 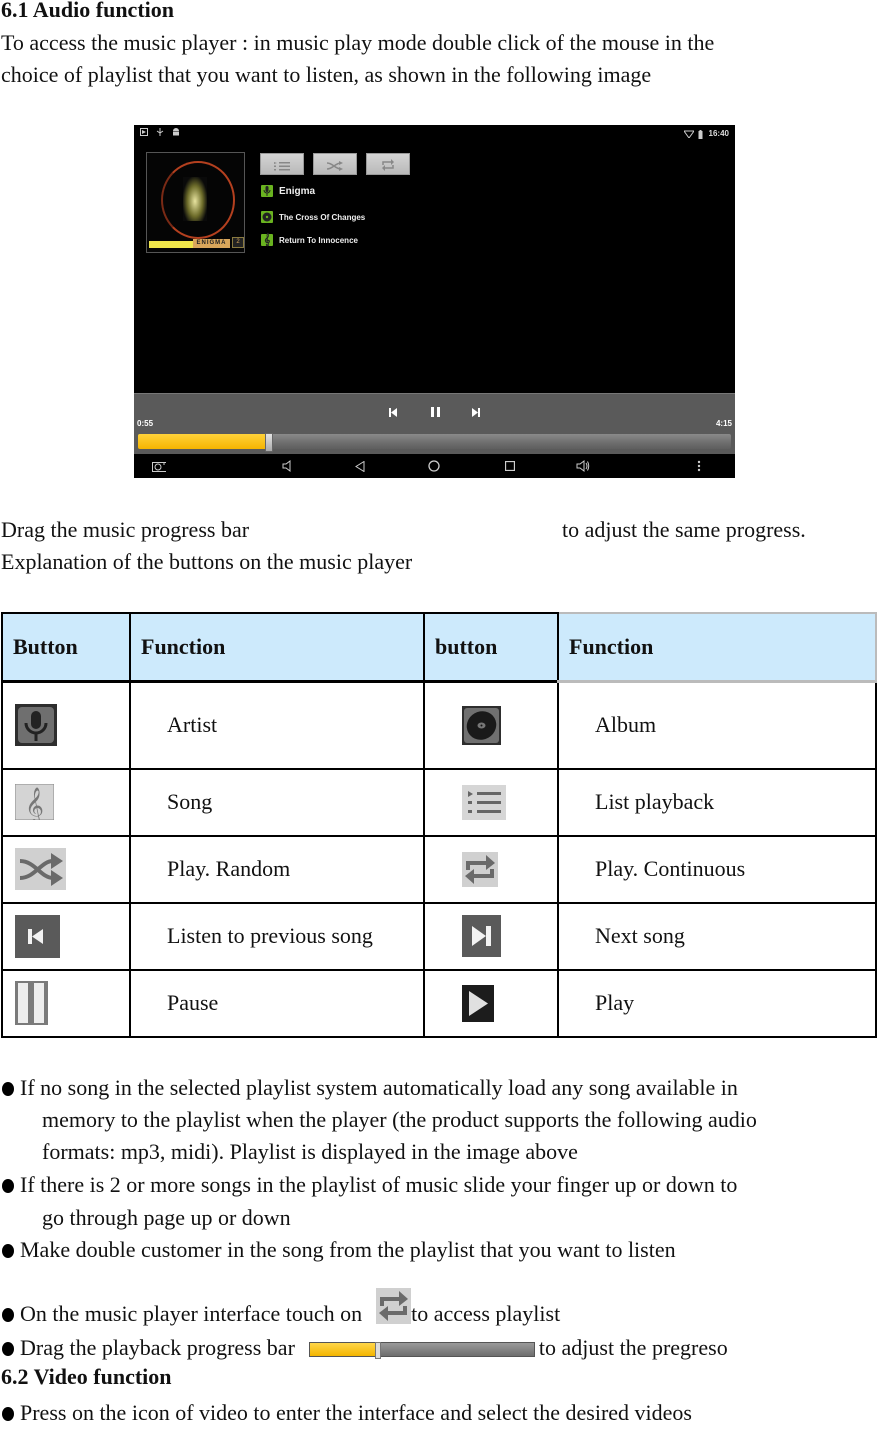 I want to click on progress-instruction-end: to adjust the same progress., so click(x=684, y=529).